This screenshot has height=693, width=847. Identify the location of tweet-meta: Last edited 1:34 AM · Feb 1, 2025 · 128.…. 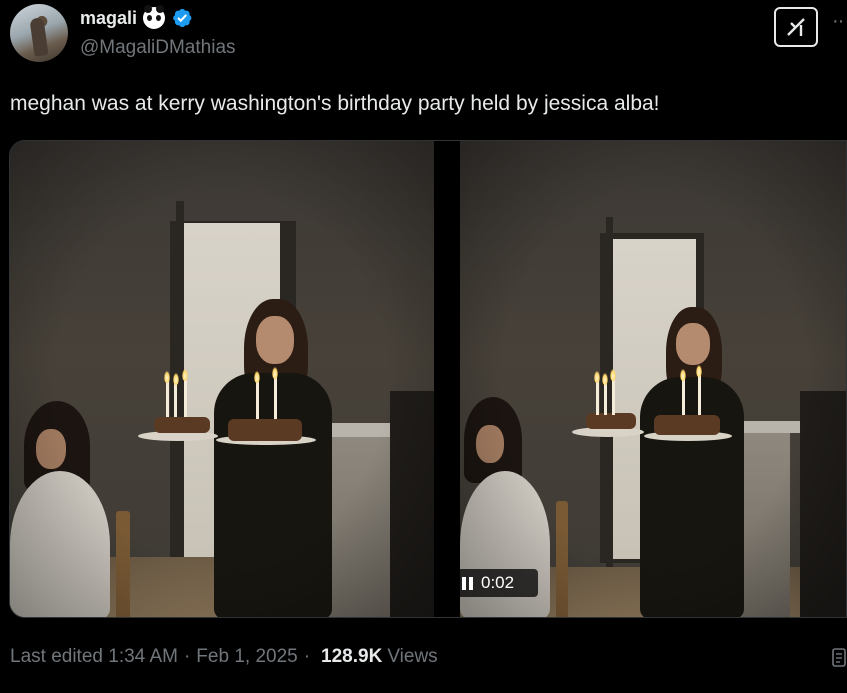
(224, 657).